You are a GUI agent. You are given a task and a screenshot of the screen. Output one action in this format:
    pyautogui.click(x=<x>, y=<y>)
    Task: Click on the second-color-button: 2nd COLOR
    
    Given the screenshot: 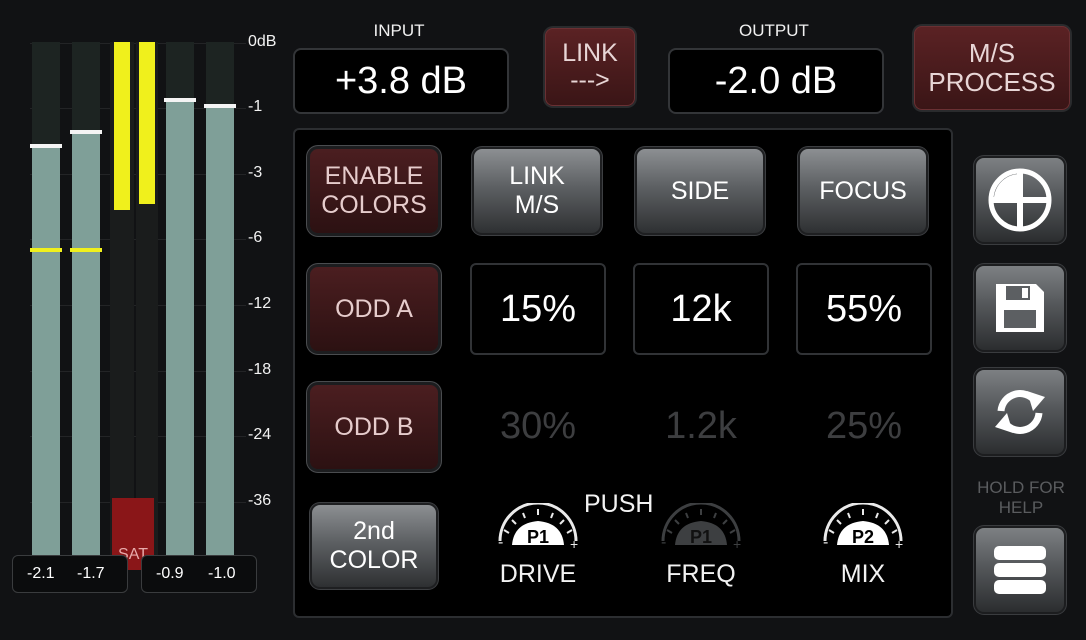 What is the action you would take?
    pyautogui.click(x=374, y=546)
    